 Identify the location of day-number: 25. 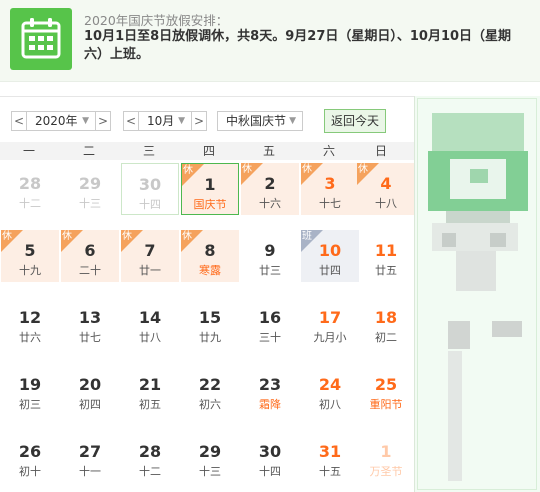
(386, 384).